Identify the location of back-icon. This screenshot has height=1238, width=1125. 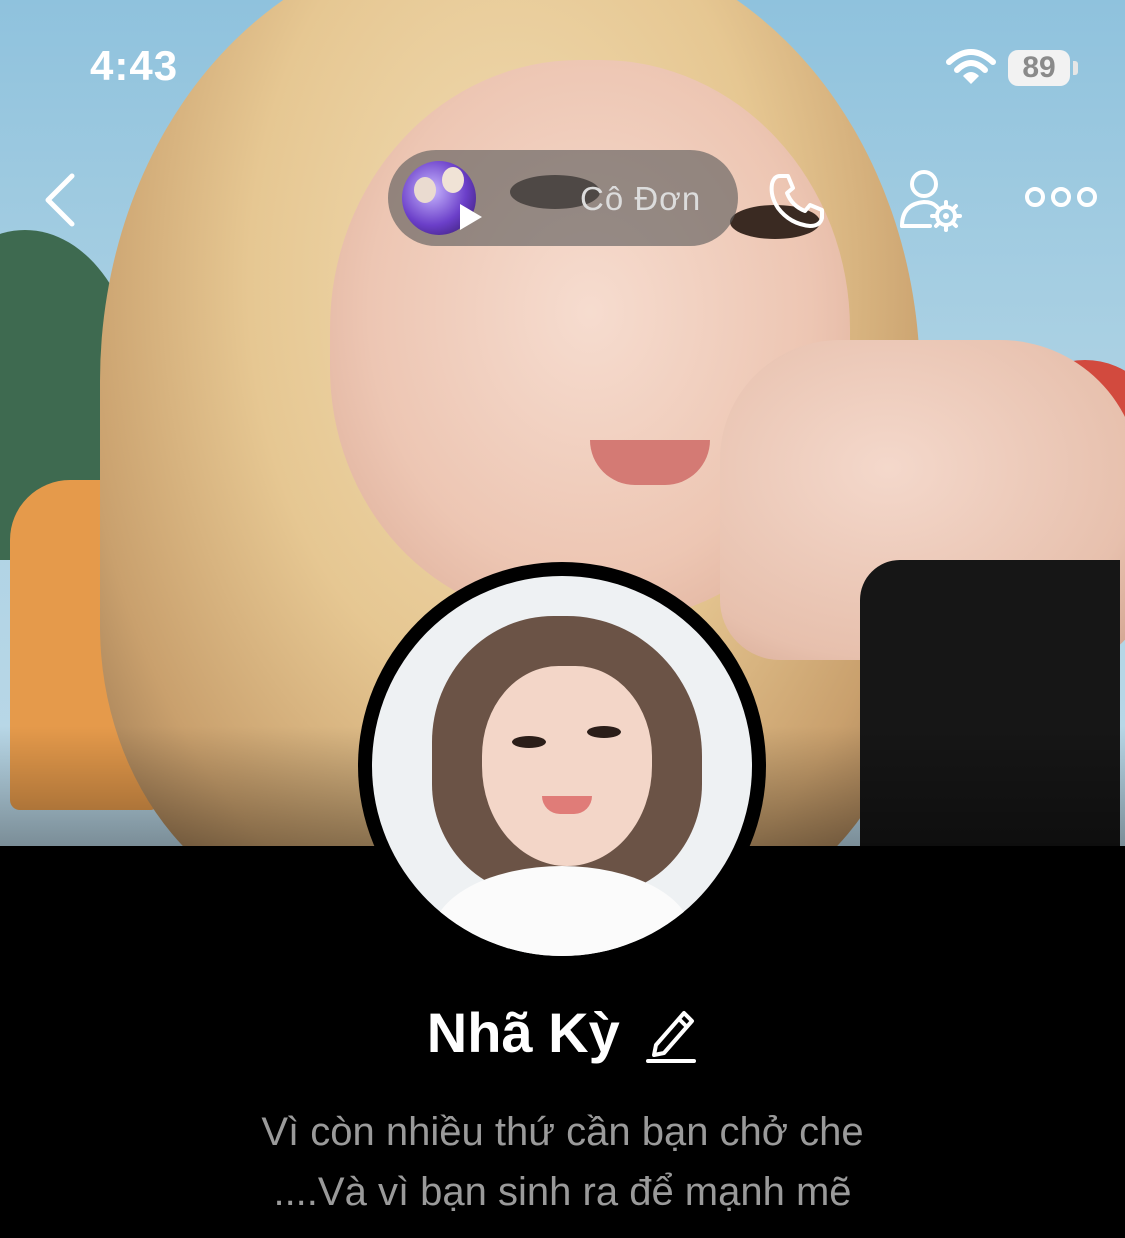
(63, 200).